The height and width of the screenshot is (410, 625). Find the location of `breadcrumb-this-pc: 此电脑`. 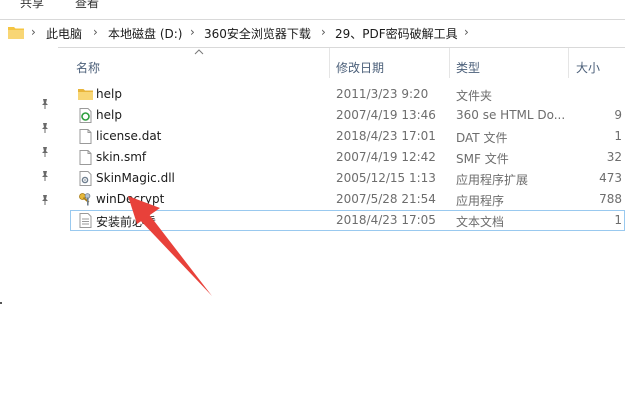

breadcrumb-this-pc: 此电脑 is located at coordinates (64, 33).